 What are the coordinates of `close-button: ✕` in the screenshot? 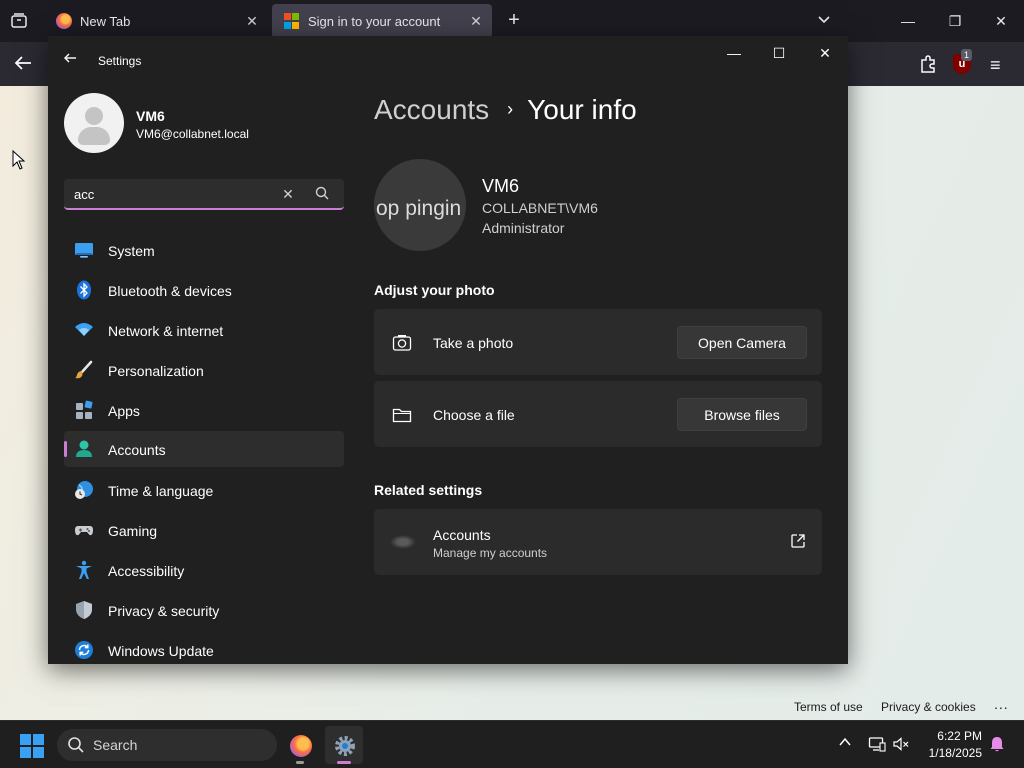 It's located at (825, 53).